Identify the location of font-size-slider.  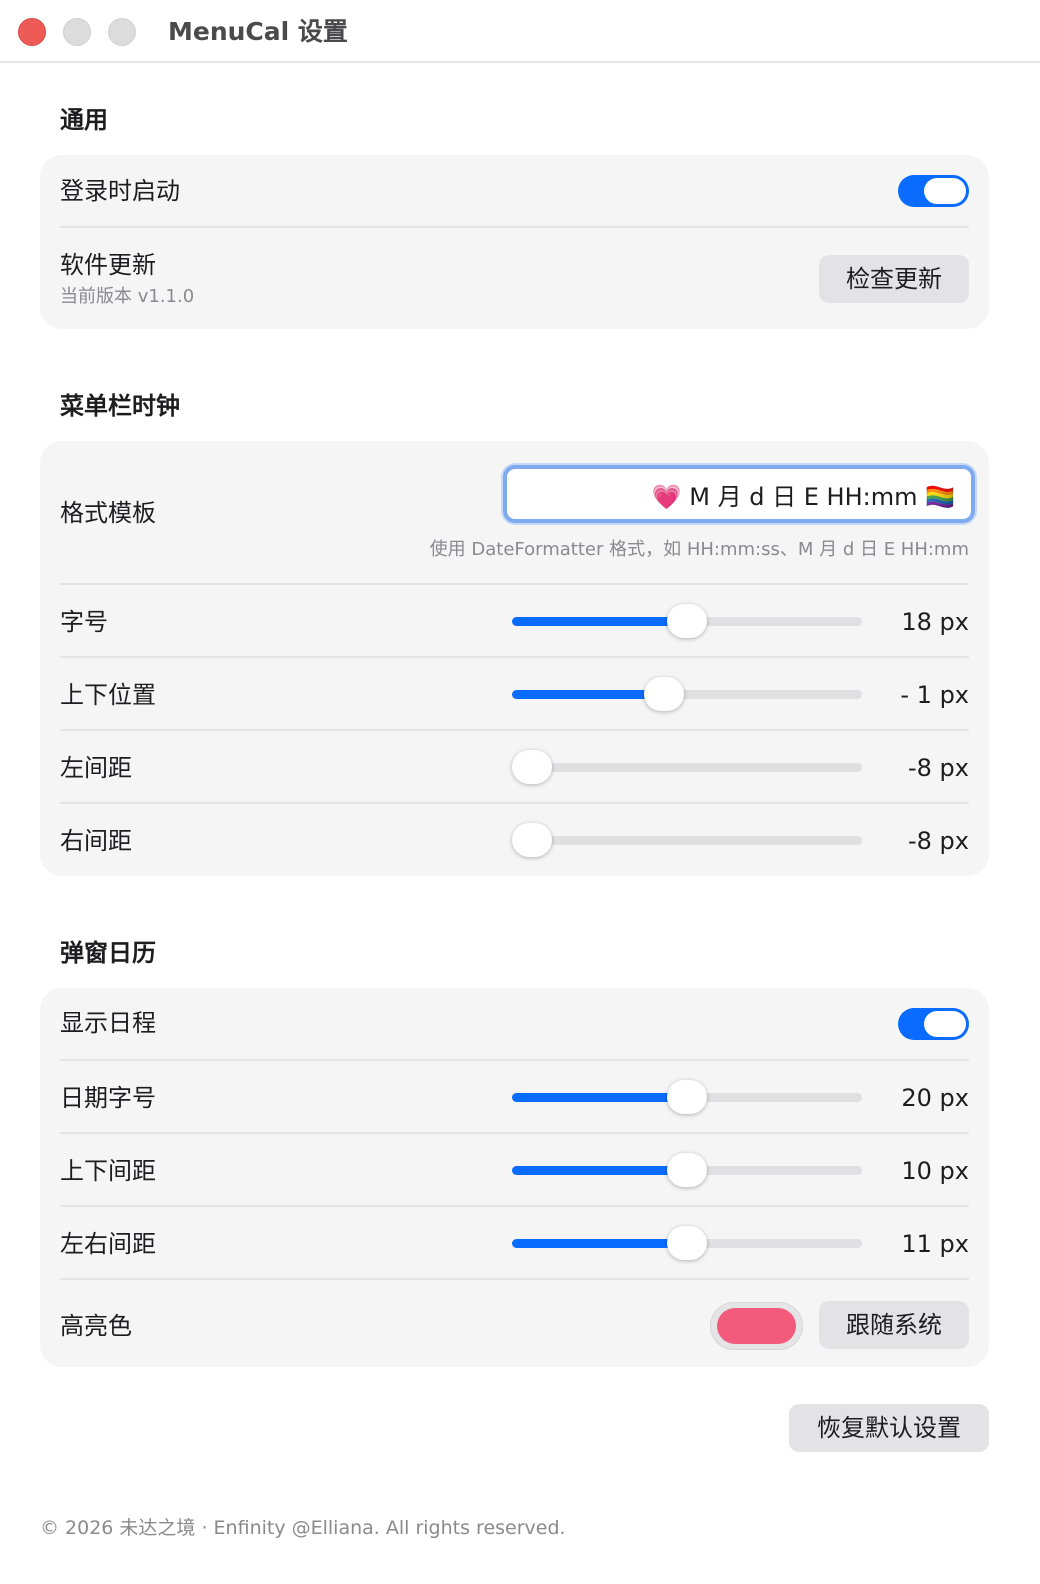
(687, 621).